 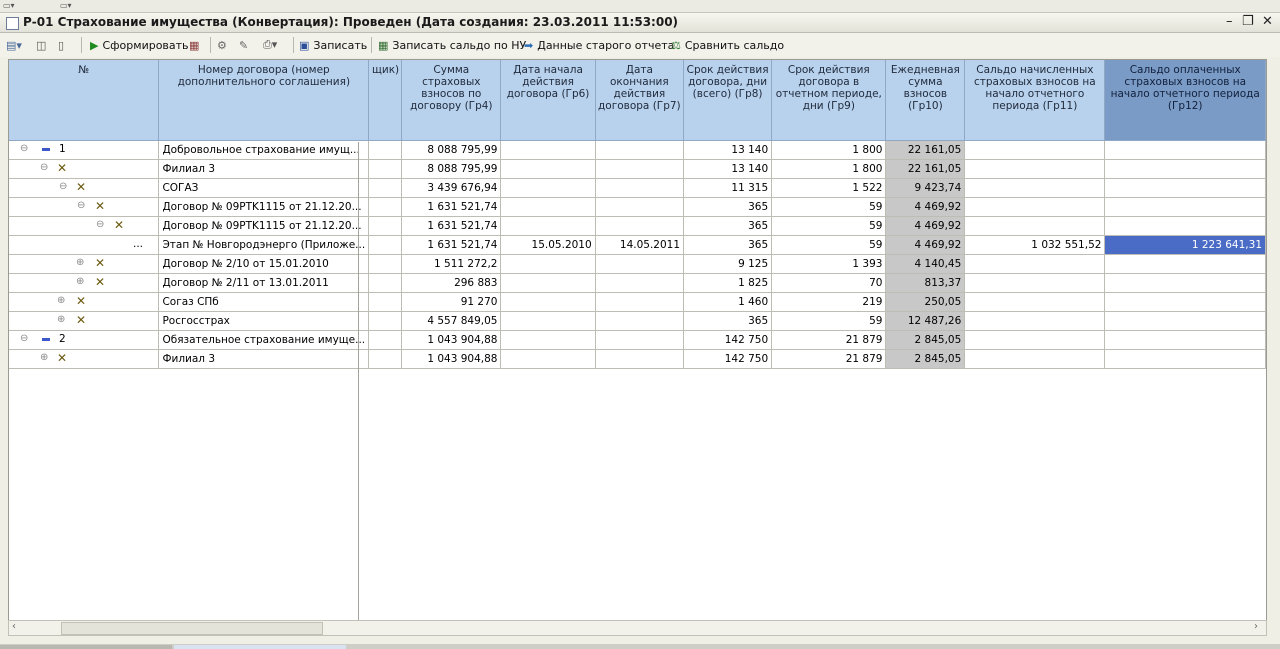 What do you see at coordinates (829, 283) in the screenshot?
I see `cell-g9: 70` at bounding box center [829, 283].